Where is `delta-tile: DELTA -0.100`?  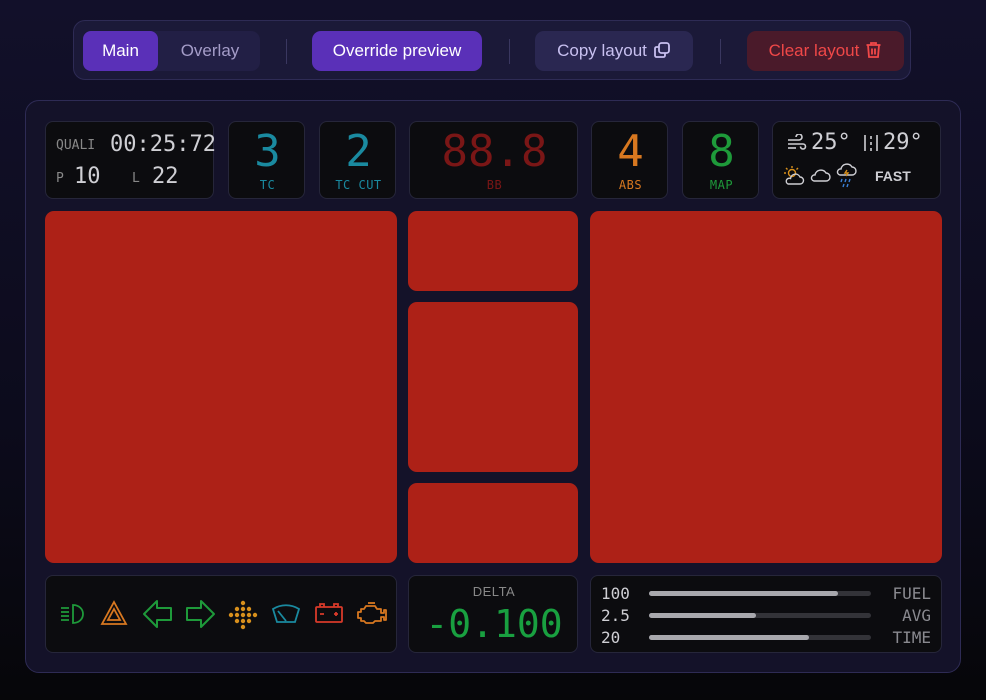 delta-tile: DELTA -0.100 is located at coordinates (493, 614).